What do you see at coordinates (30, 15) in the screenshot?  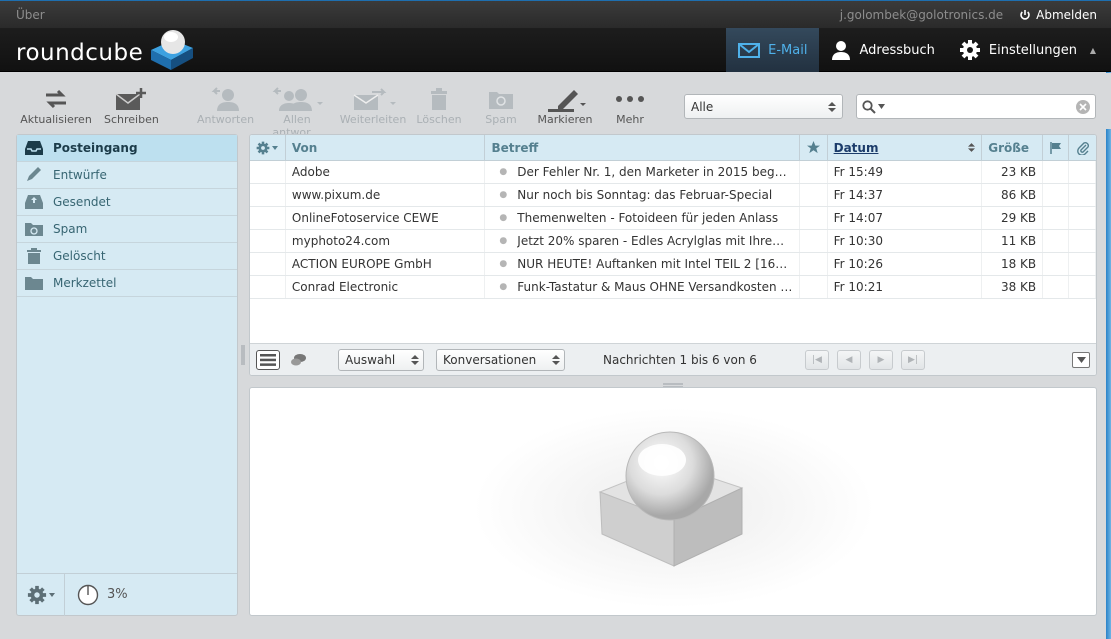 I see `about-link: Über` at bounding box center [30, 15].